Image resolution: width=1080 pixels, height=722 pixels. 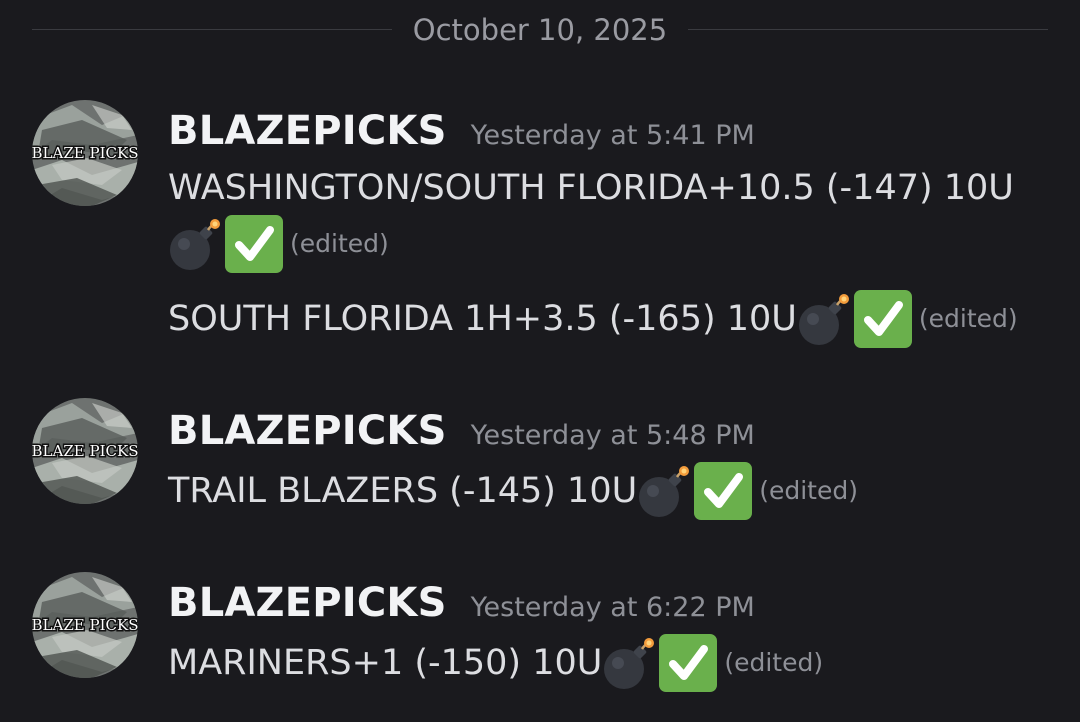 I want to click on message-text: SOUTH FLORIDA 1H+3.5 (-165) 10U (edited), so click(x=616, y=319).